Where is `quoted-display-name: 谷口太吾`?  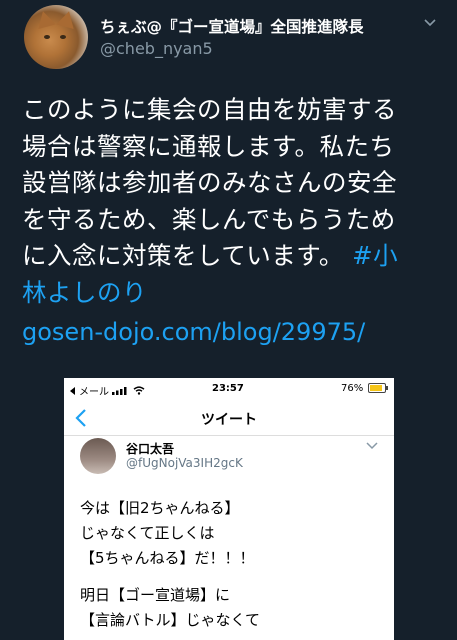
quoted-display-name: 谷口太吾 is located at coordinates (150, 448).